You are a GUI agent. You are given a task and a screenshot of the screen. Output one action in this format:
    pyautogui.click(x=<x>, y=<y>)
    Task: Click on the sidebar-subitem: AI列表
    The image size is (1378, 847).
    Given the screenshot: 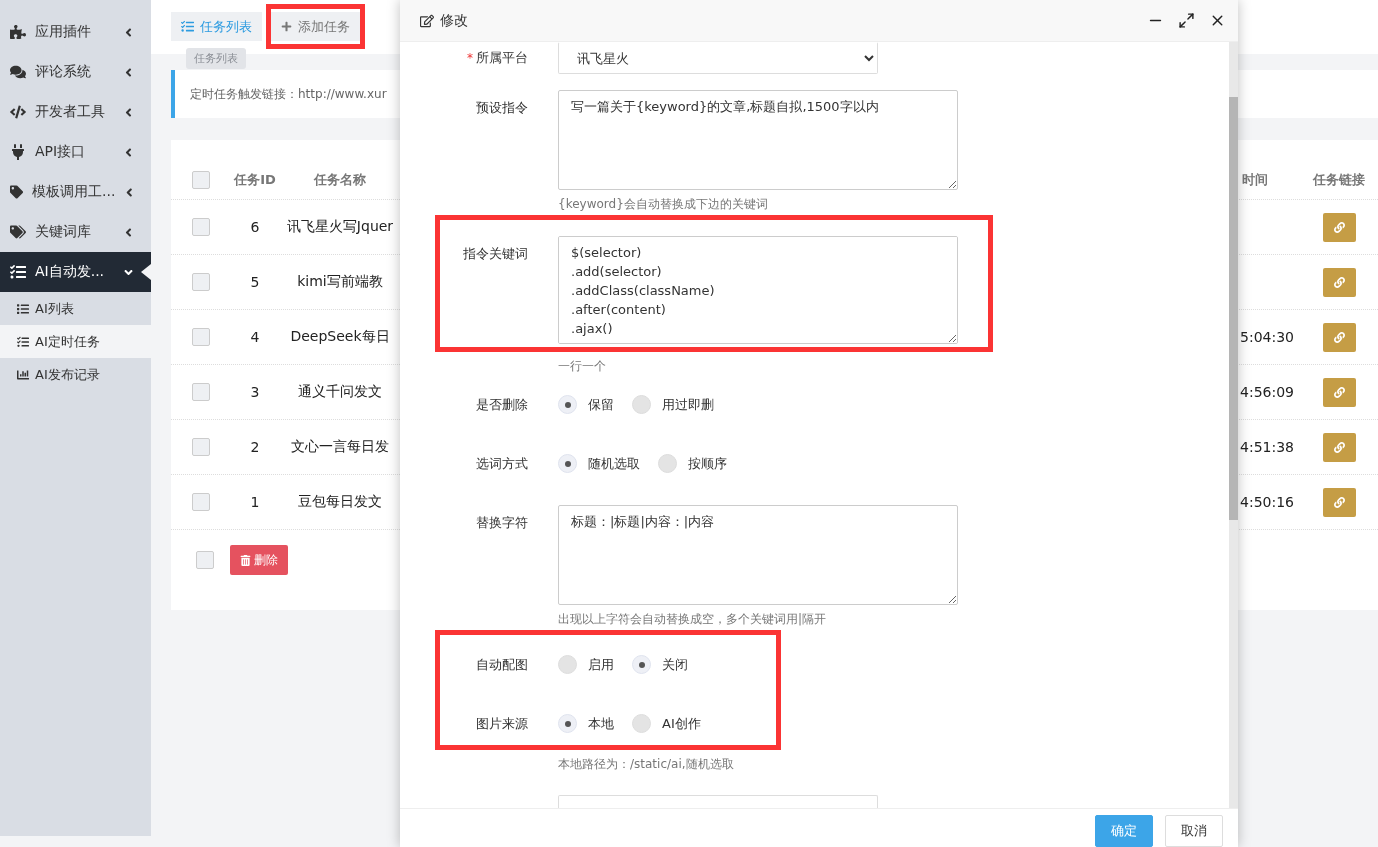 What is the action you would take?
    pyautogui.click(x=75, y=308)
    